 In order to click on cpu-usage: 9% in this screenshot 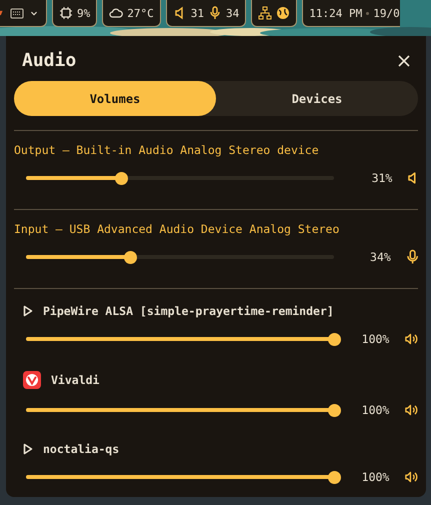, I will do `click(83, 13)`.